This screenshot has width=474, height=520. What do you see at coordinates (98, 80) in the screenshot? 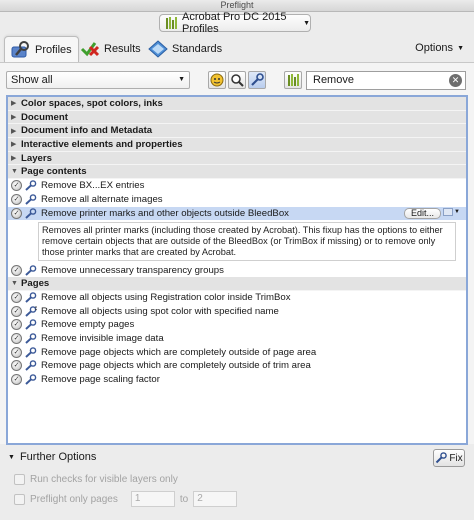
I see `show-filter-select: Show all ▼` at bounding box center [98, 80].